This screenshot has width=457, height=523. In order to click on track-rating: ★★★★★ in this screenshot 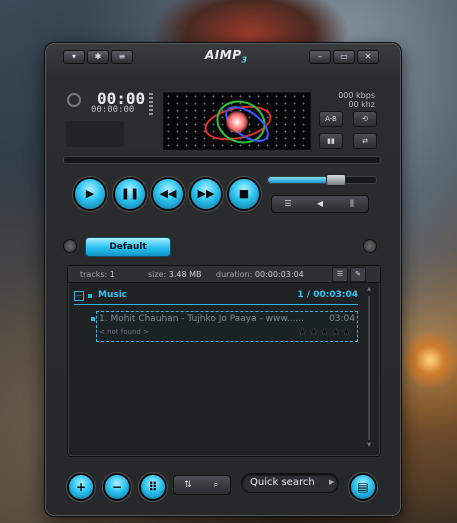, I will do `click(325, 332)`.